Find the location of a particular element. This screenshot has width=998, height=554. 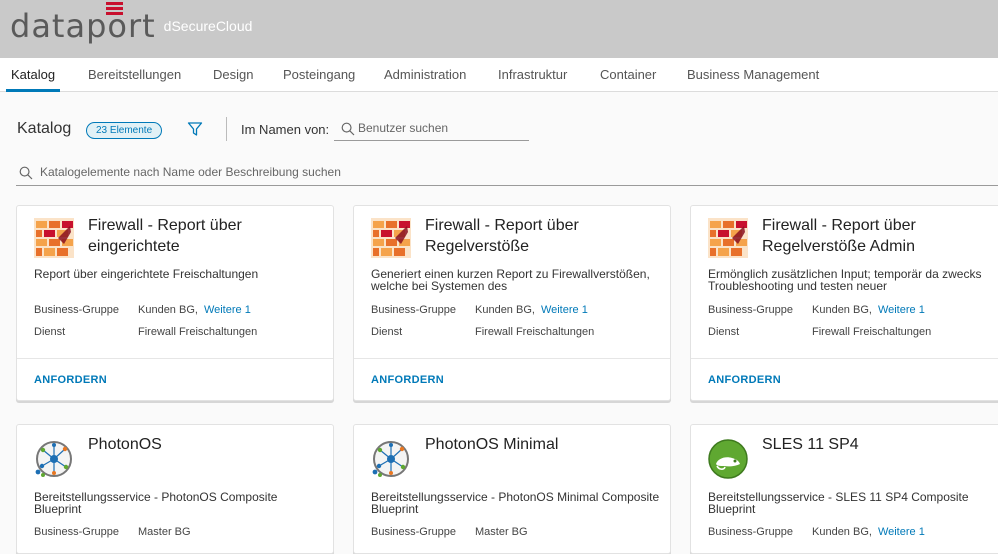

tab-bereitstellungen: Bereitstellungen is located at coordinates (134, 75).